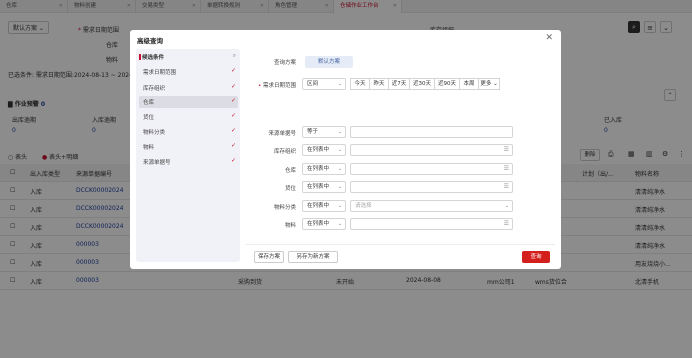 This screenshot has height=358, width=692. I want to click on quick-30d: 近30天, so click(422, 84).